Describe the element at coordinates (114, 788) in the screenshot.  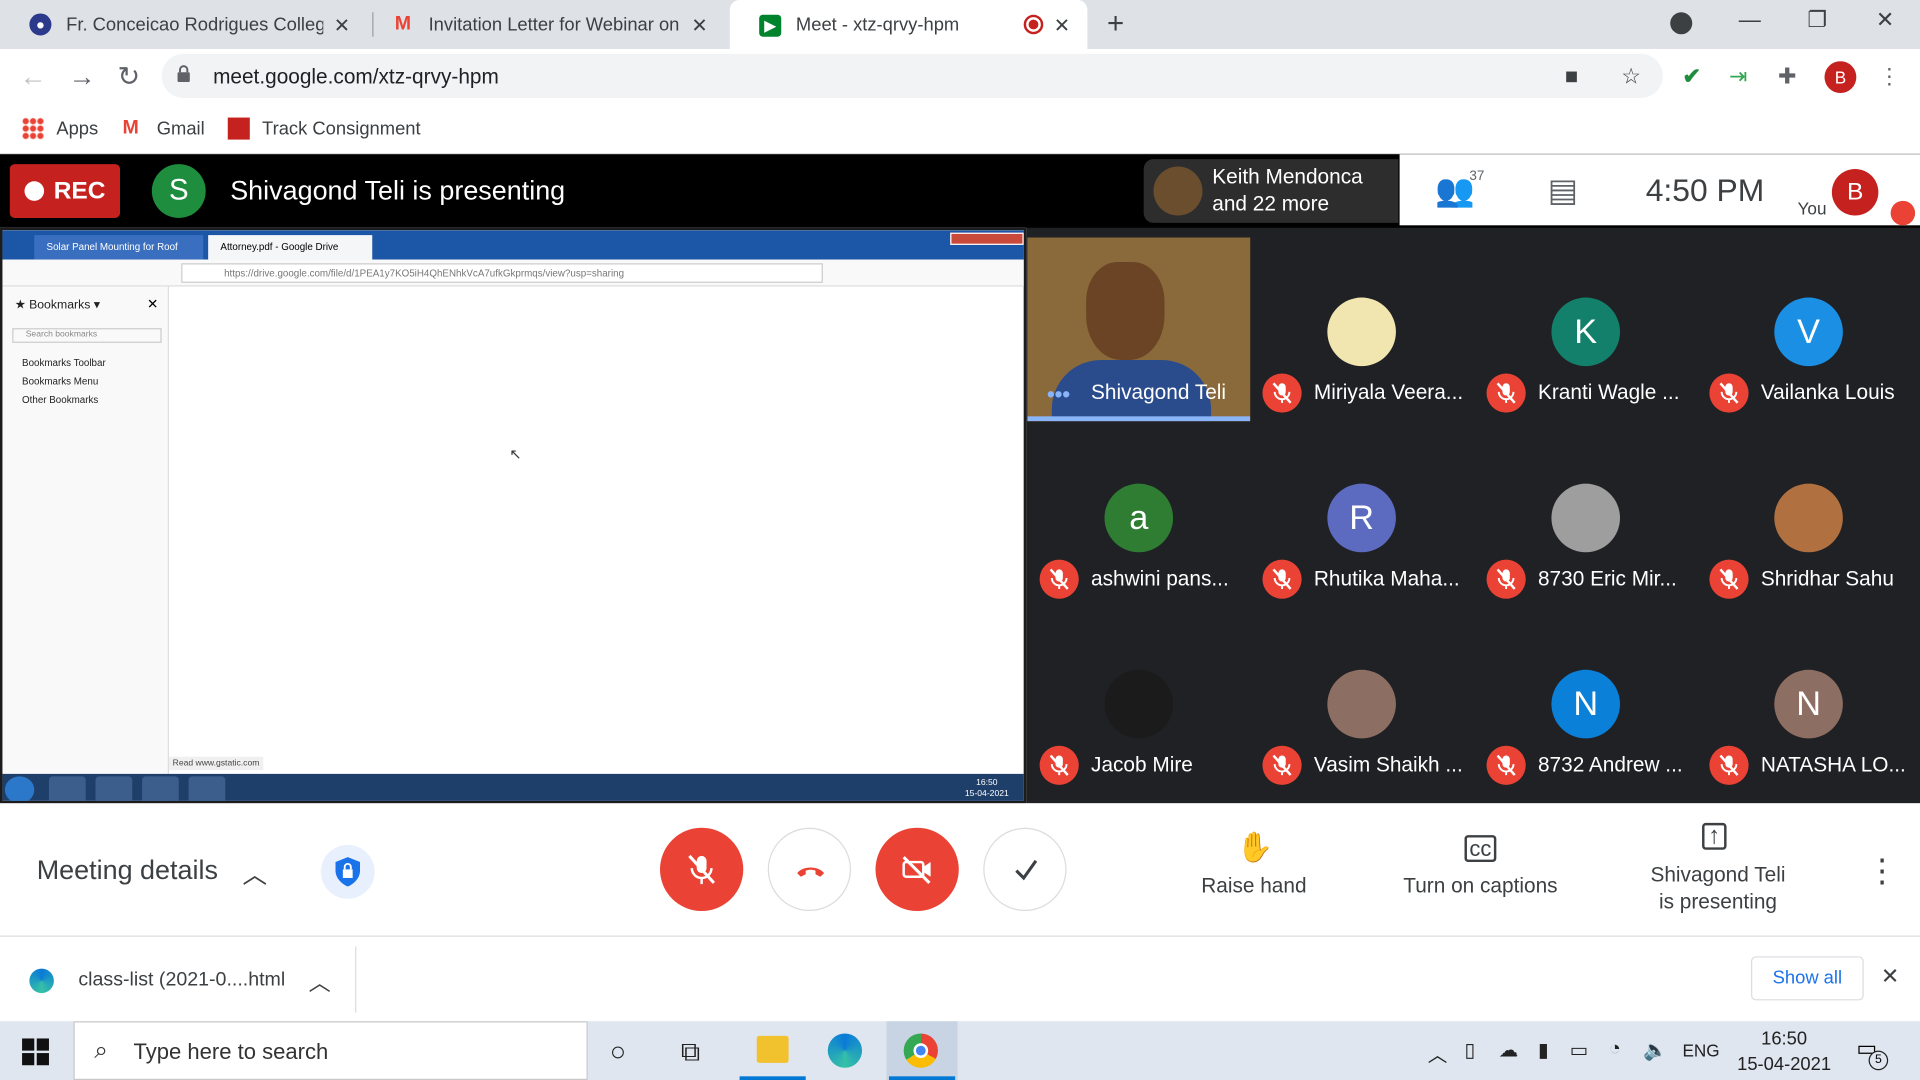
I see `shared-app-icon` at that location.